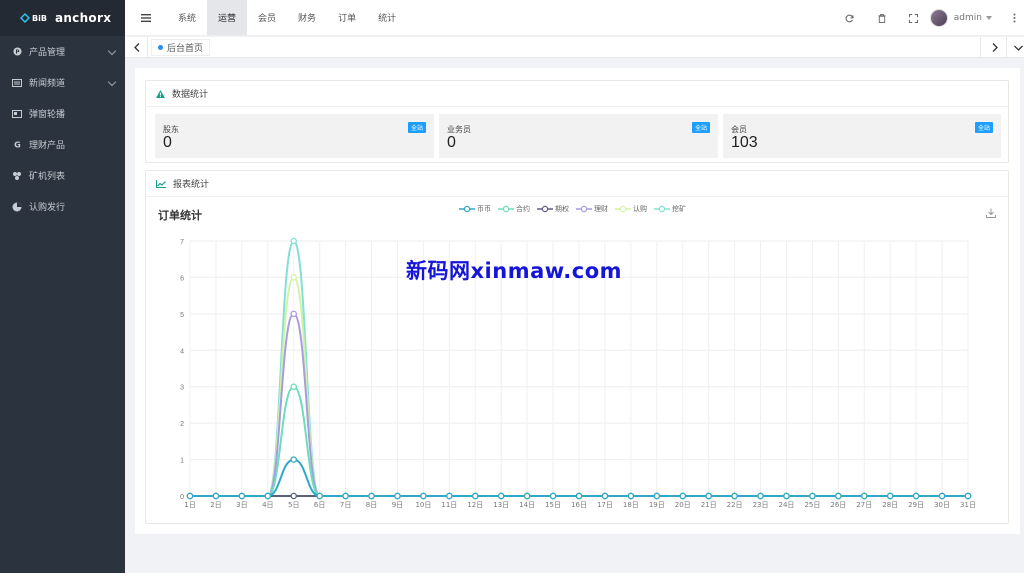 The width and height of the screenshot is (1024, 573). Describe the element at coordinates (160, 47) in the screenshot. I see `active-dot-icon` at that location.